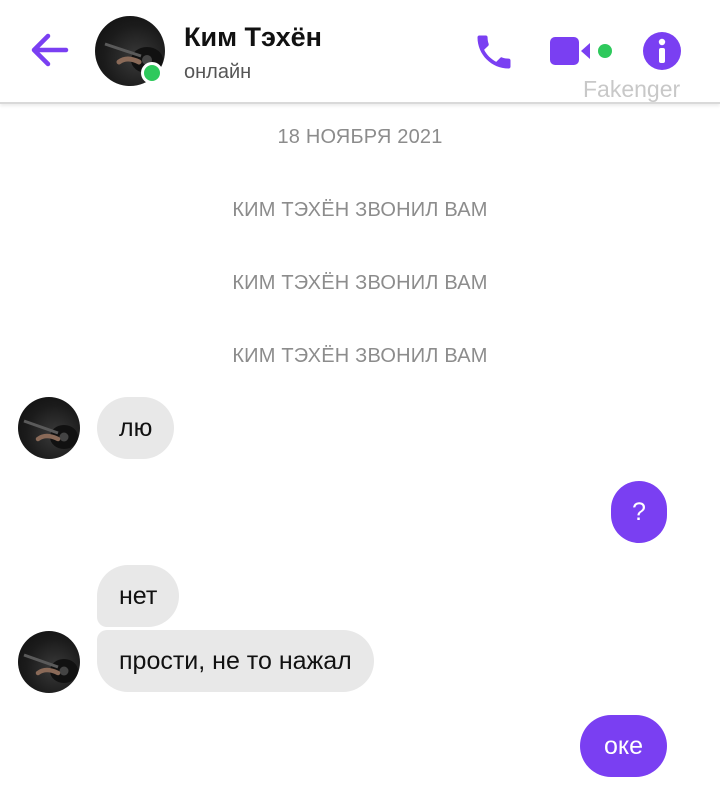 This screenshot has width=720, height=796. Describe the element at coordinates (138, 596) in the screenshot. I see `incoming-message: нет` at that location.